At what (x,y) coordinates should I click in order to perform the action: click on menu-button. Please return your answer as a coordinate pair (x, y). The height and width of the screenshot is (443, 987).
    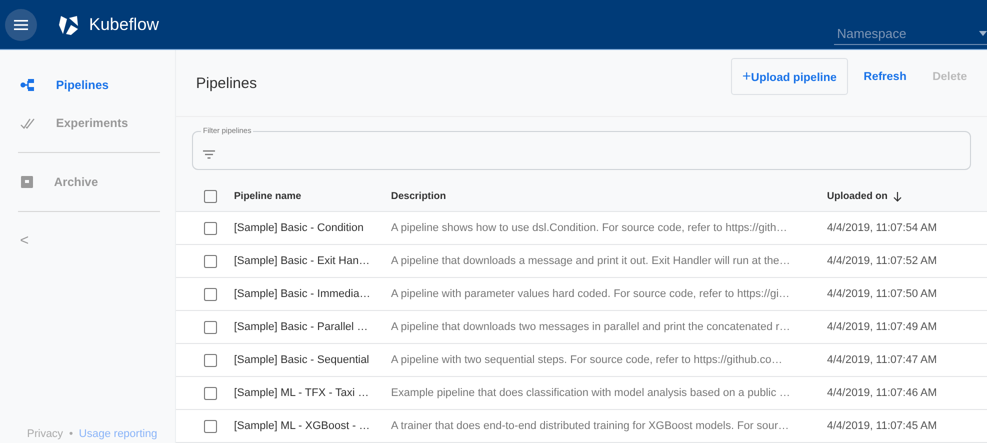
    Looking at the image, I should click on (21, 24).